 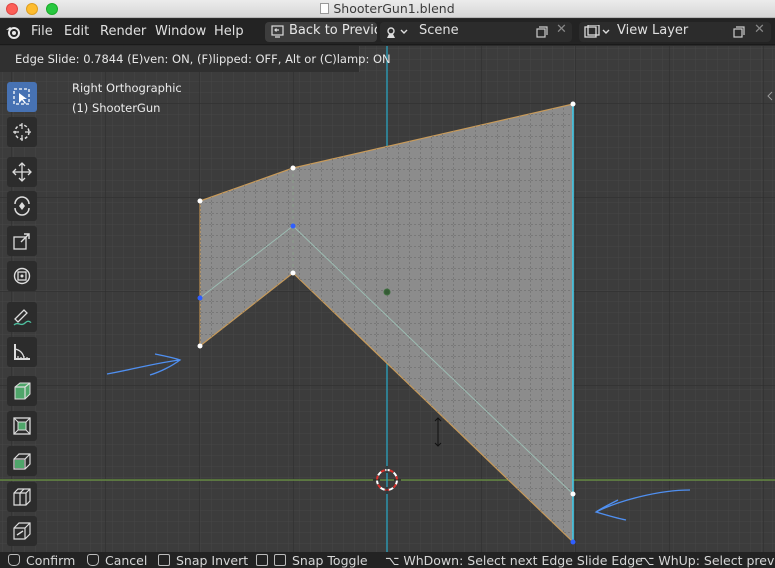 I want to click on menu-render: Render, so click(x=123, y=31).